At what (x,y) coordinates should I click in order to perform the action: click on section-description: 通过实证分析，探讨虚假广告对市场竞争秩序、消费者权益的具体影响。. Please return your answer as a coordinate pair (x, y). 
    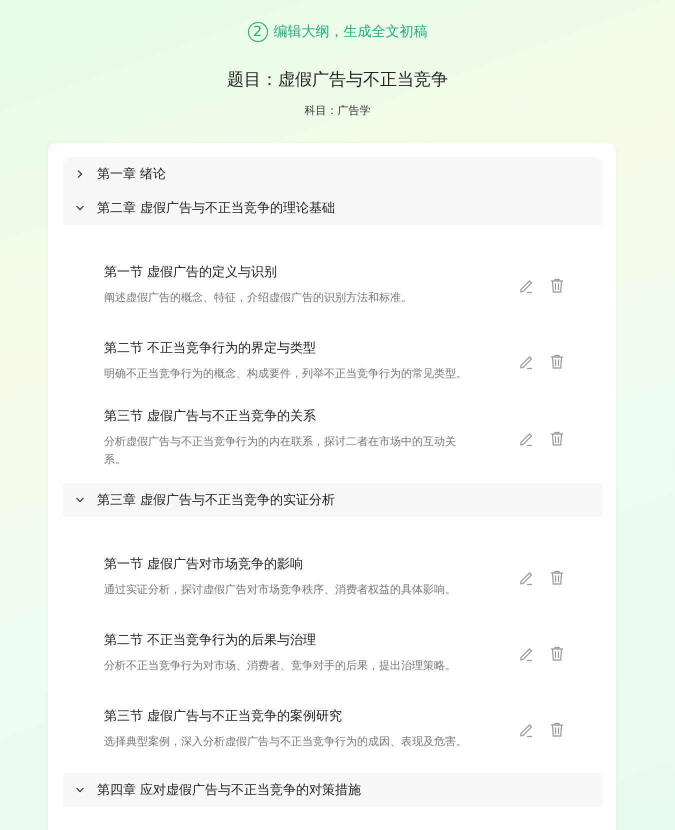
    Looking at the image, I should click on (280, 590).